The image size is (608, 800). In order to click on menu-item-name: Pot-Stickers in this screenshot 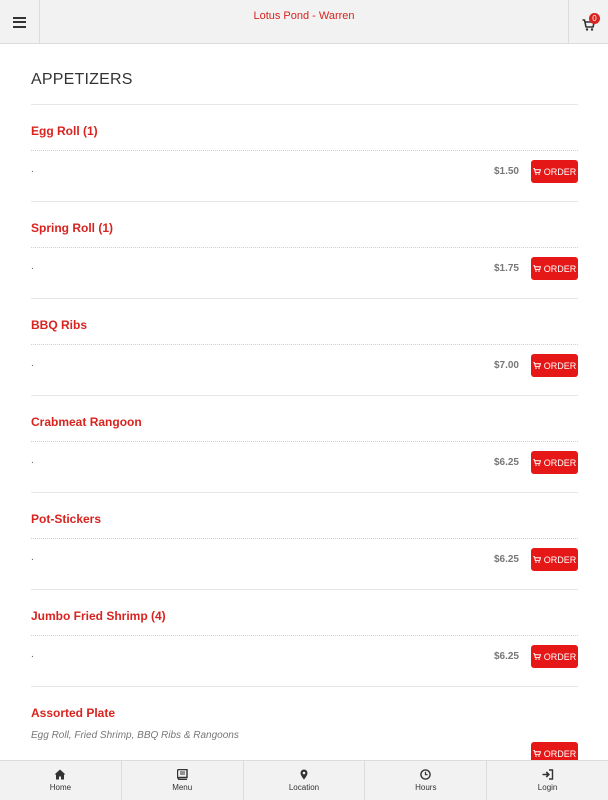, I will do `click(66, 519)`.